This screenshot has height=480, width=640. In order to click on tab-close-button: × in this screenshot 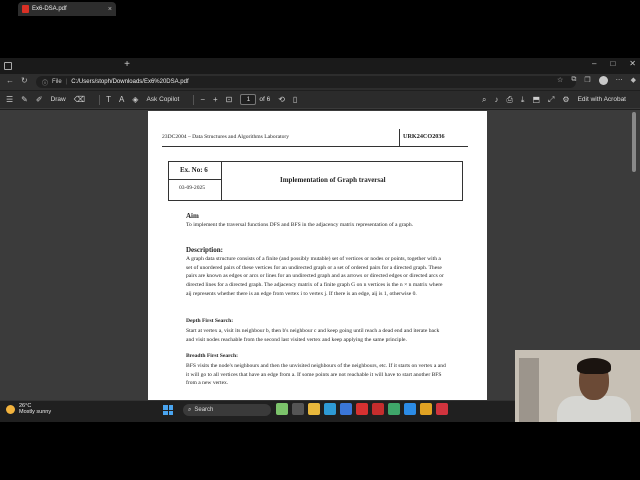, I will do `click(110, 9)`.